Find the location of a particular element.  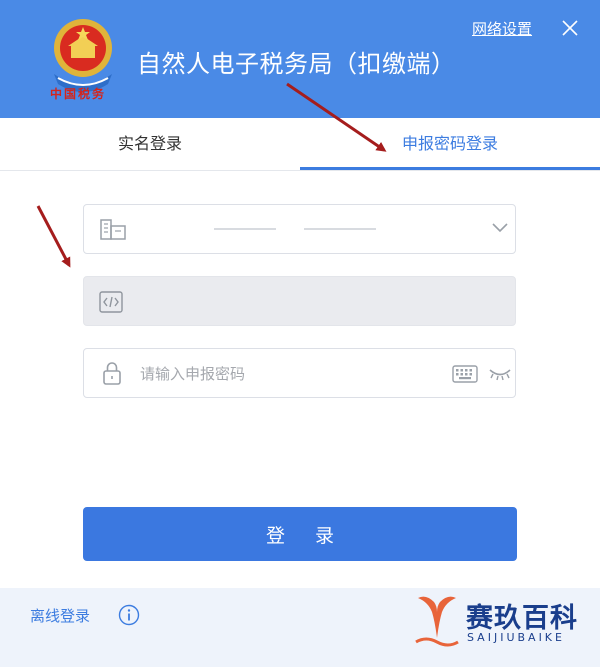

chevron-down-icon is located at coordinates (500, 228).